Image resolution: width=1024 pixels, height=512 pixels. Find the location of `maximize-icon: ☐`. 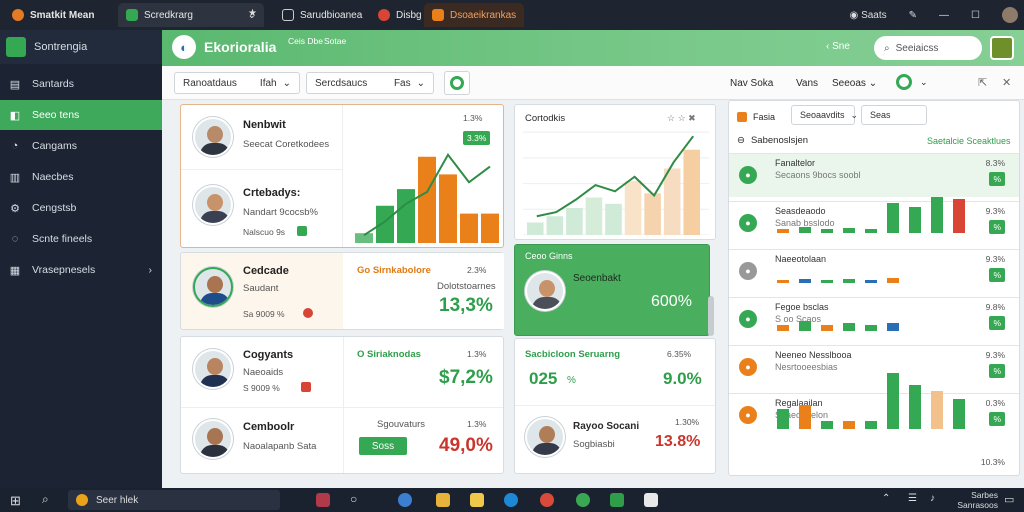

maximize-icon: ☐ is located at coordinates (975, 15).